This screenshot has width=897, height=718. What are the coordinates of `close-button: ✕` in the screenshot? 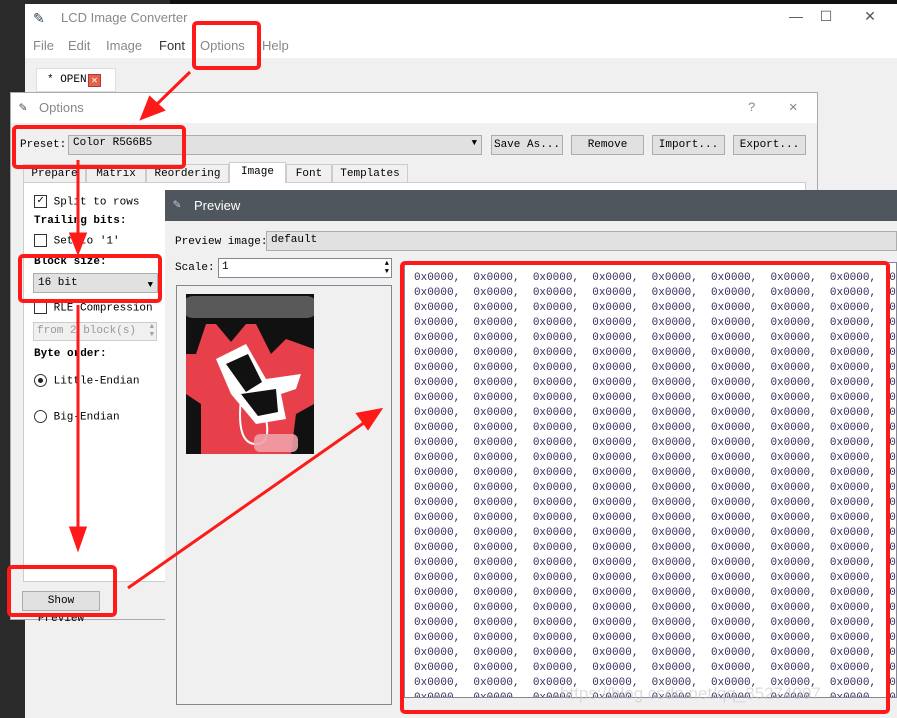 It's located at (870, 19).